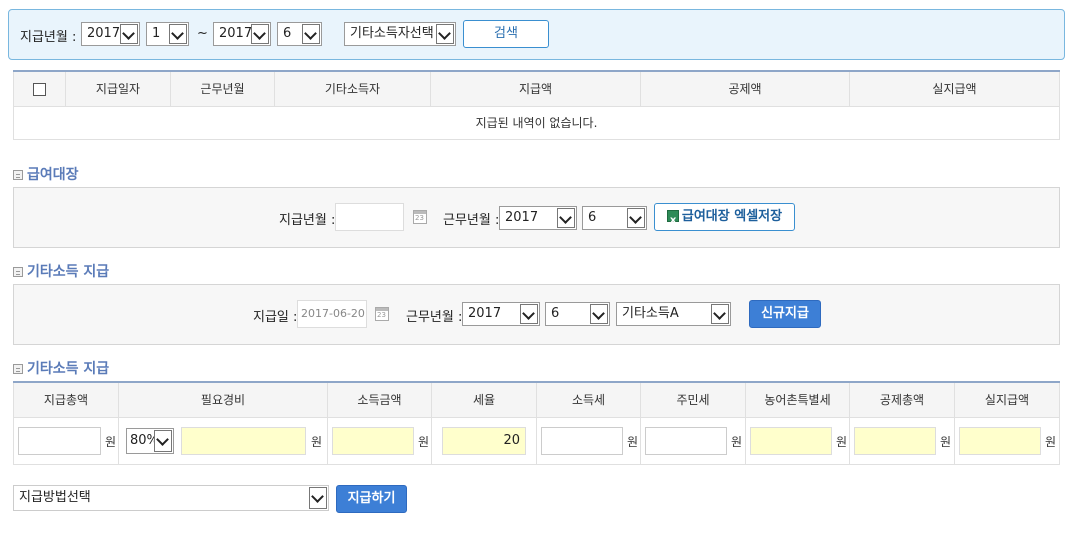 Image resolution: width=1075 pixels, height=547 pixels. What do you see at coordinates (371, 499) in the screenshot?
I see `pay-button: 지급하기` at bounding box center [371, 499].